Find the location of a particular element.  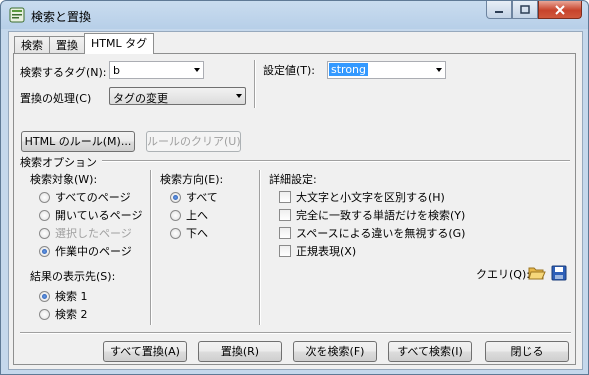

target-radio-open-pages: 開いているページ is located at coordinates (90, 215).